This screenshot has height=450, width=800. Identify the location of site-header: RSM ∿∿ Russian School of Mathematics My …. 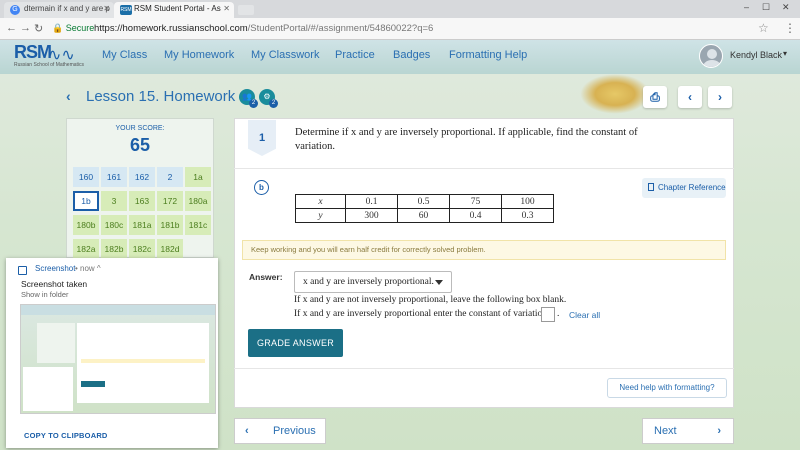
(400, 57).